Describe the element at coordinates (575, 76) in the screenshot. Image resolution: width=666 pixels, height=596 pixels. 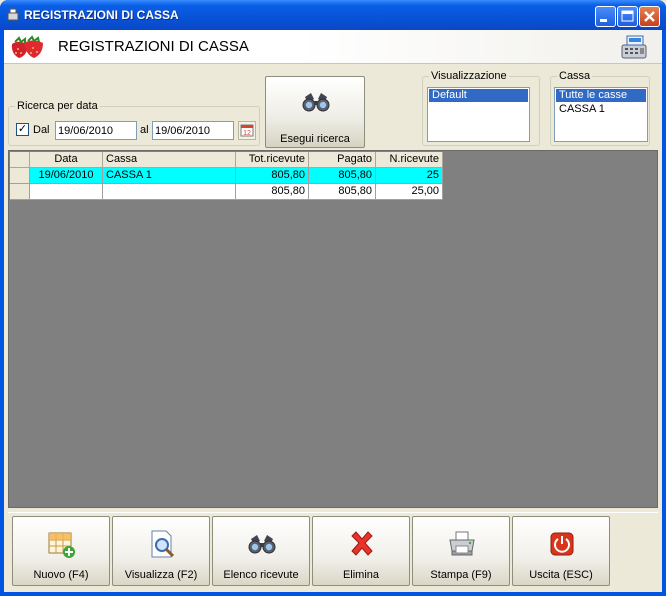
I see `cassa-legend: Cassa` at that location.